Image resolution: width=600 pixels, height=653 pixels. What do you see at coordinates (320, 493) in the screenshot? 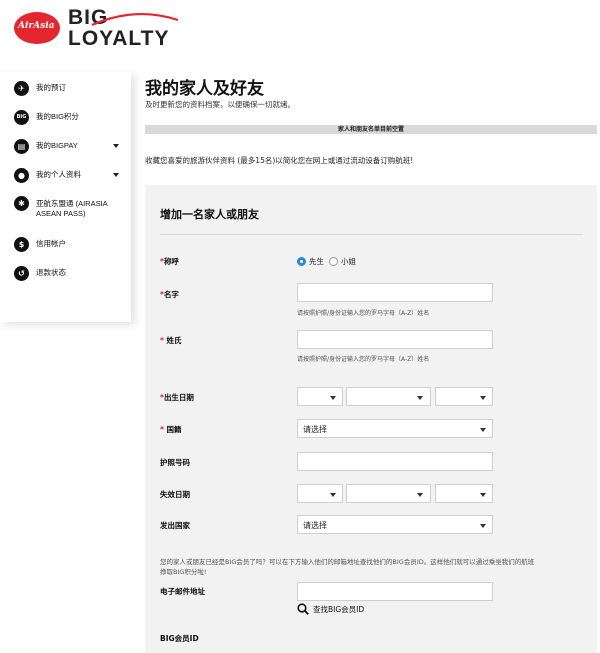
I see `expiry-day-select` at bounding box center [320, 493].